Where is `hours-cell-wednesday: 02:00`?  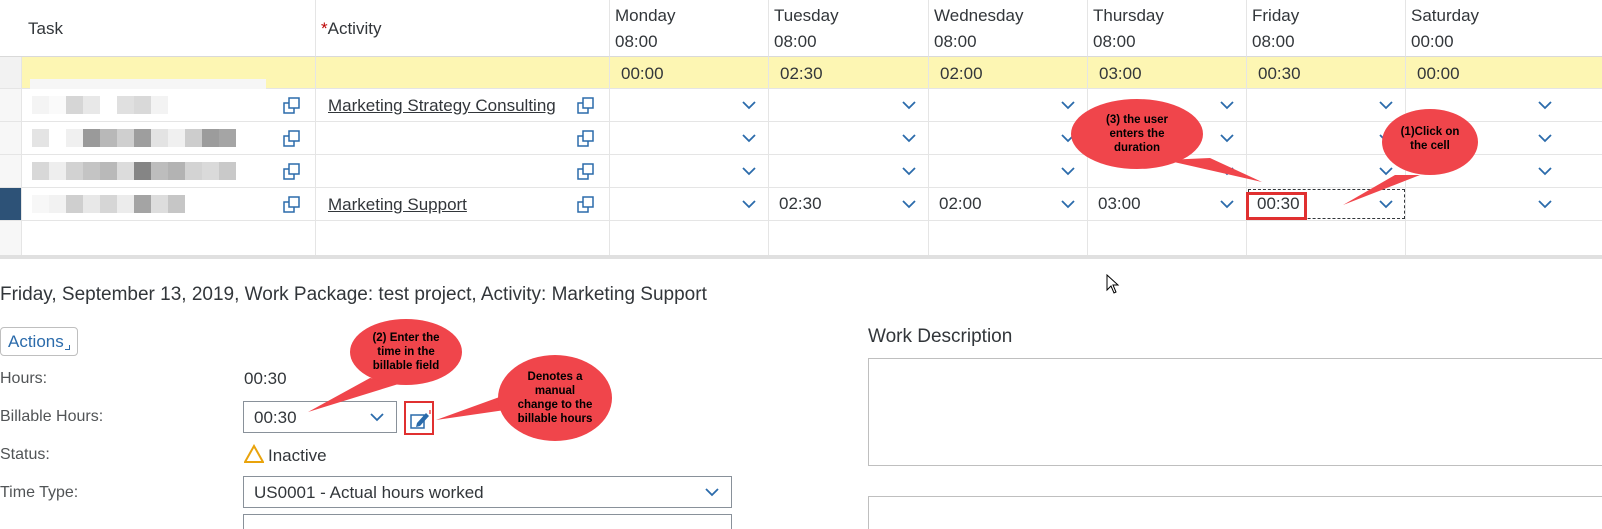
hours-cell-wednesday: 02:00 is located at coordinates (1008, 204).